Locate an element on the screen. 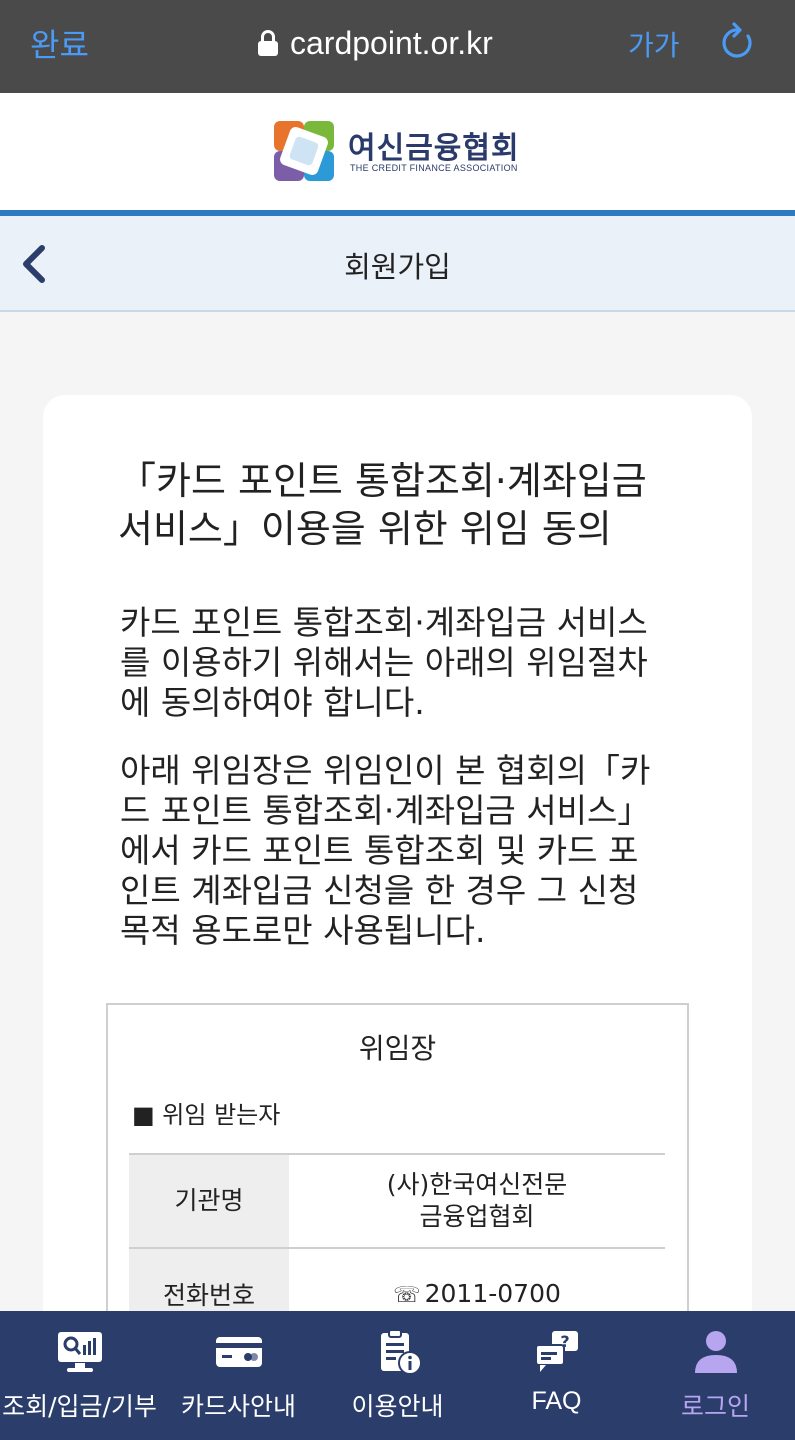 The width and height of the screenshot is (795, 1440). browser-toolbar: 완료 cardpoint.or.kr 가가 is located at coordinates (397, 46).